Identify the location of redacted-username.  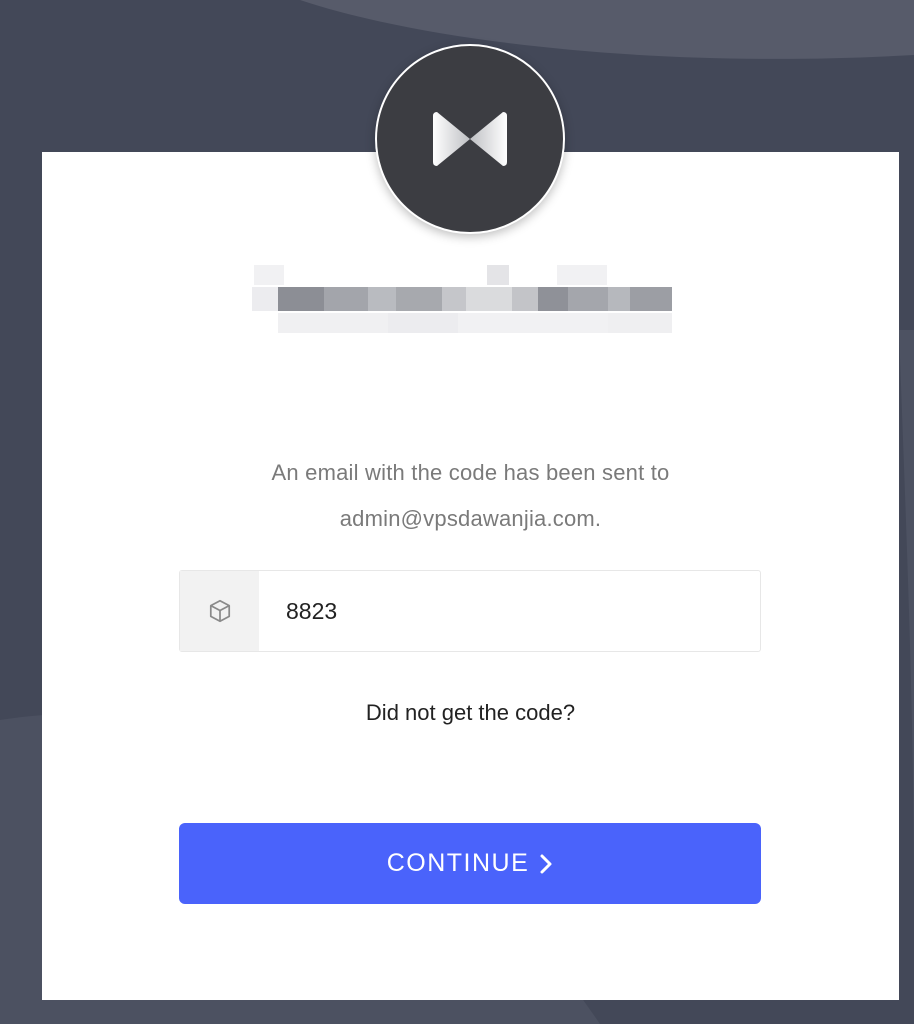
(462, 300).